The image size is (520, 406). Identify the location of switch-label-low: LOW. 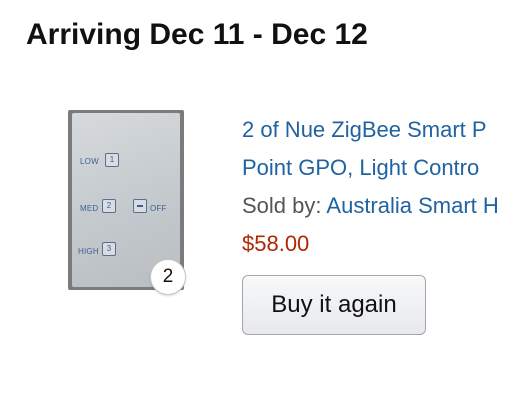
(89, 161).